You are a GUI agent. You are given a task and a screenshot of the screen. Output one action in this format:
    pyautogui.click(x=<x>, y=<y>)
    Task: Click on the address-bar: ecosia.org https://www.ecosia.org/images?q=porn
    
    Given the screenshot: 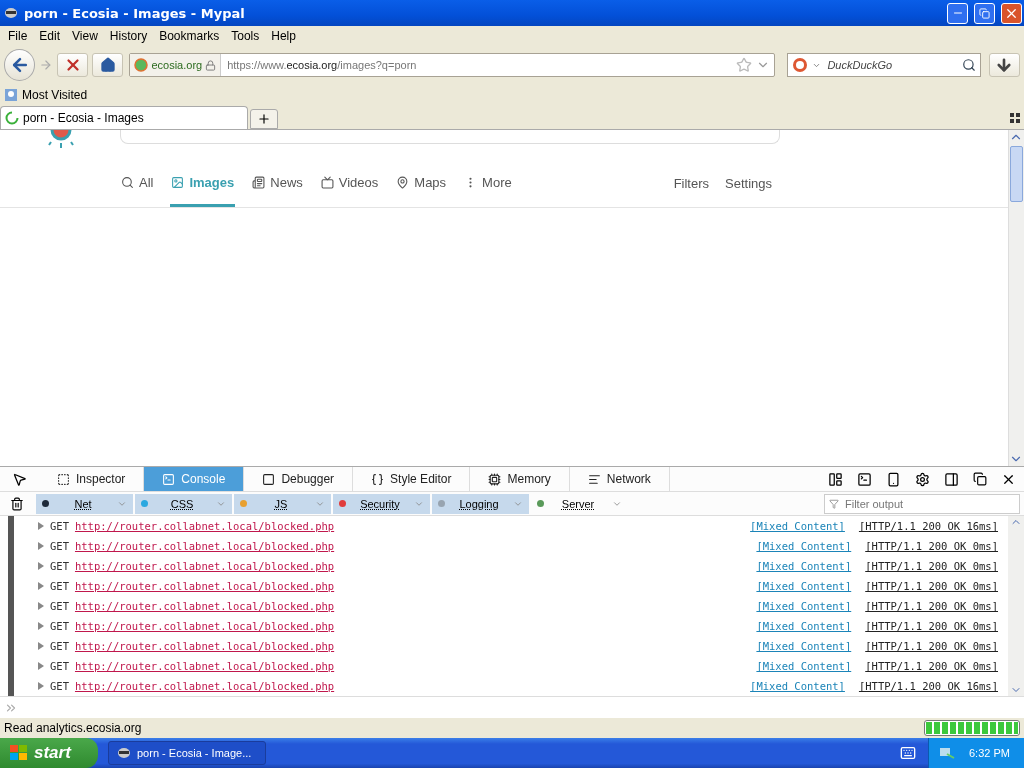 What is the action you would take?
    pyautogui.click(x=452, y=65)
    